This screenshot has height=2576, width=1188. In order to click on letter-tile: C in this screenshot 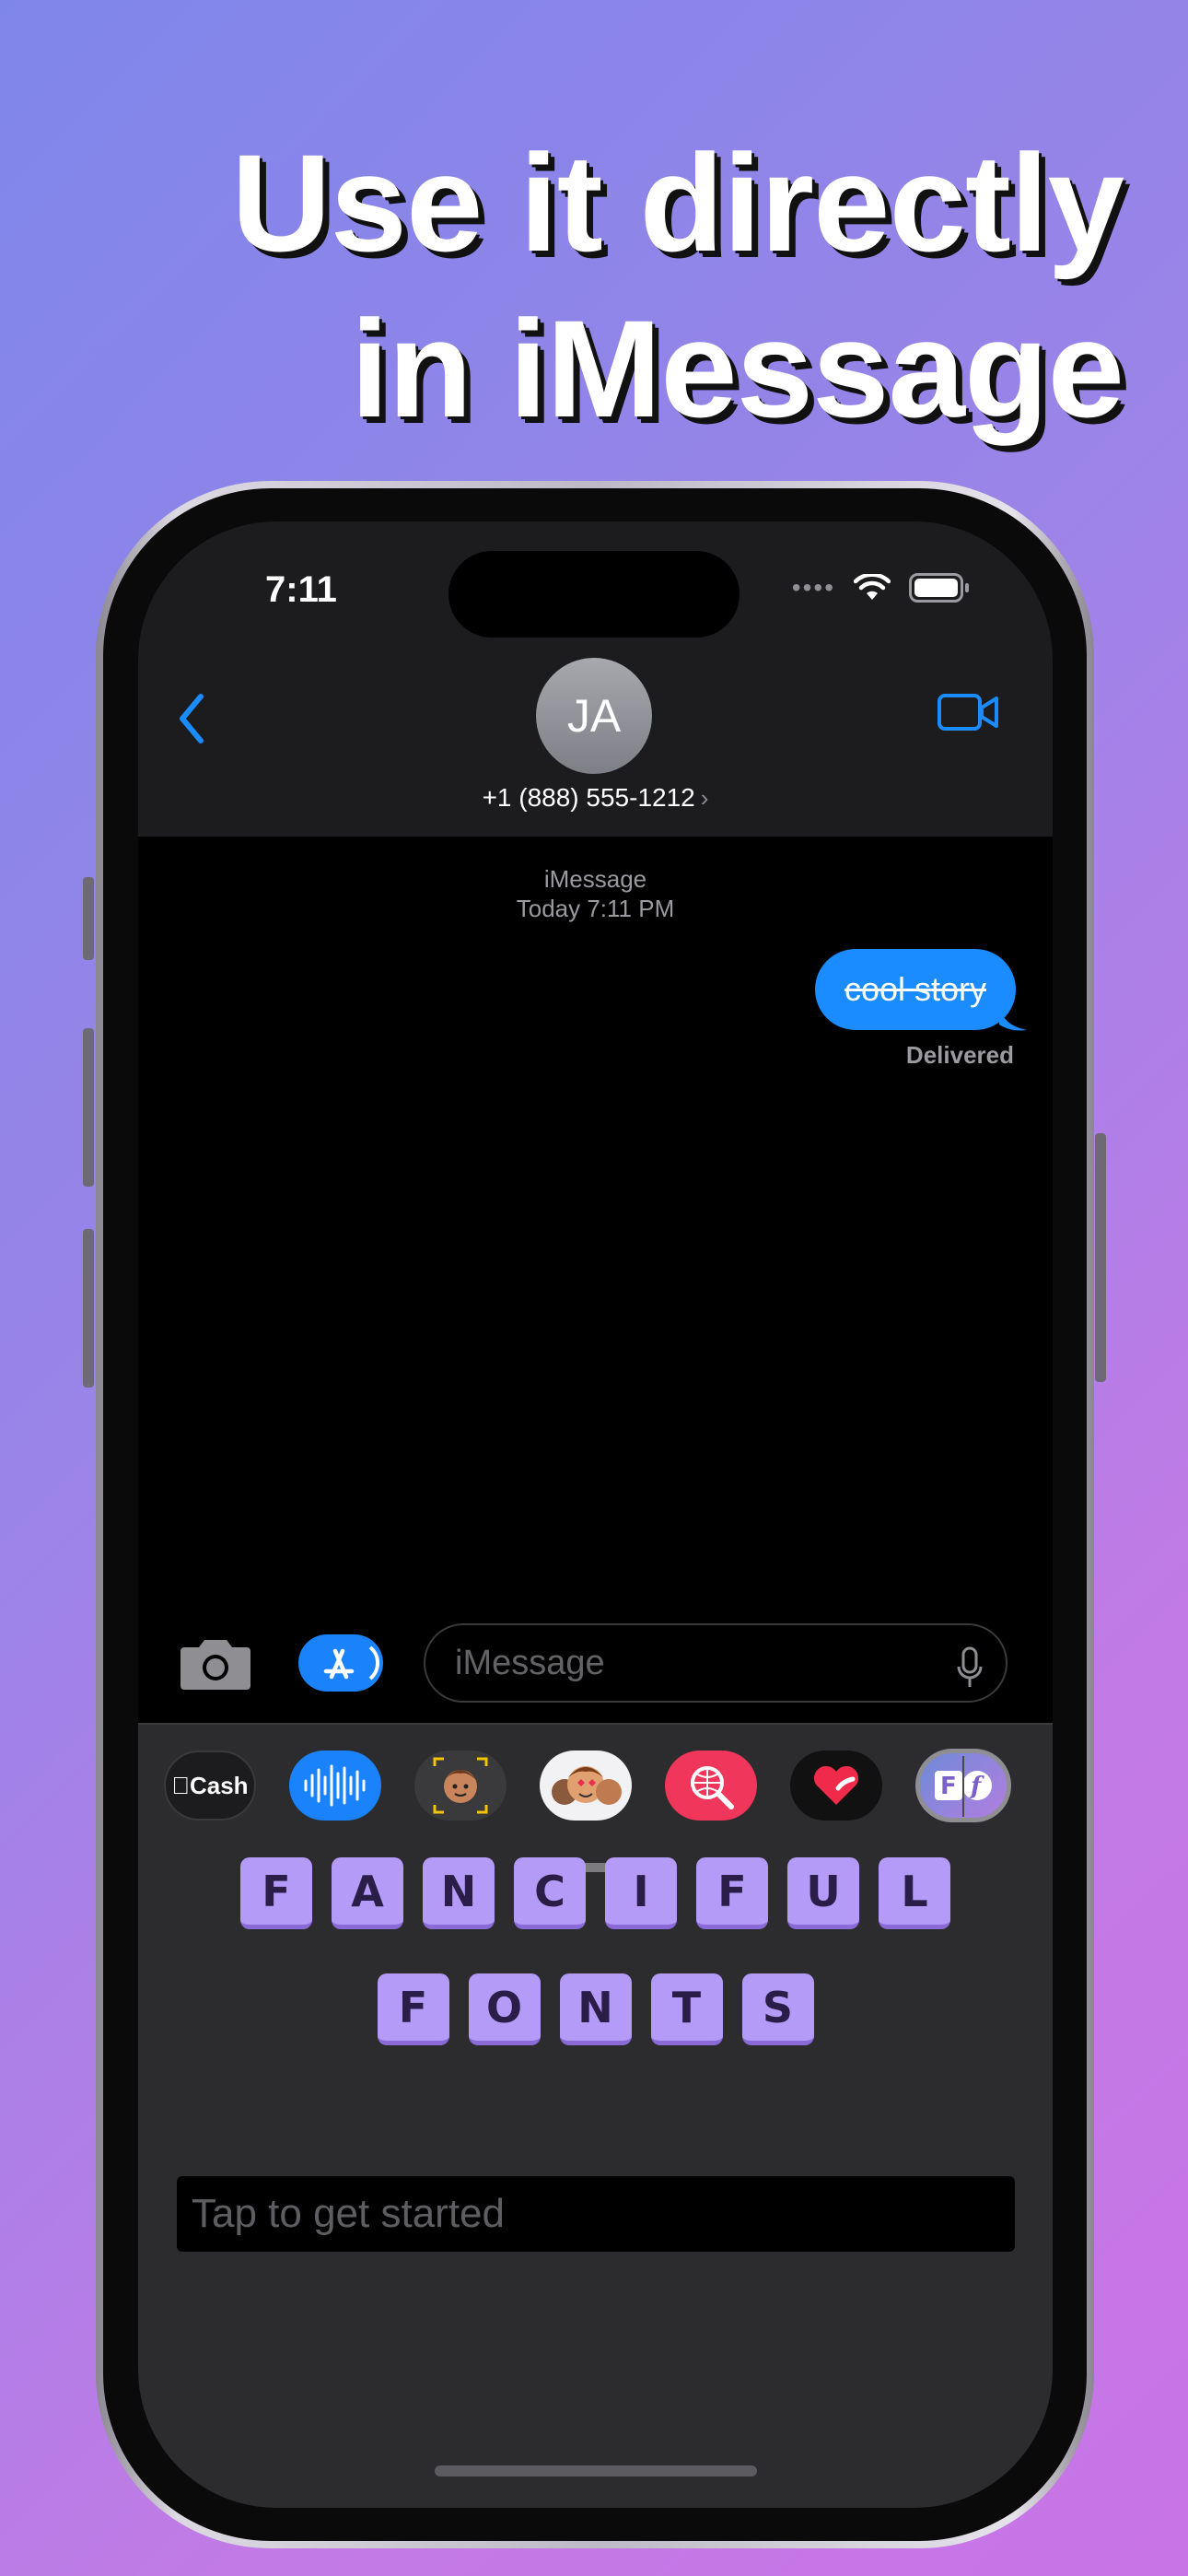, I will do `click(550, 1893)`.